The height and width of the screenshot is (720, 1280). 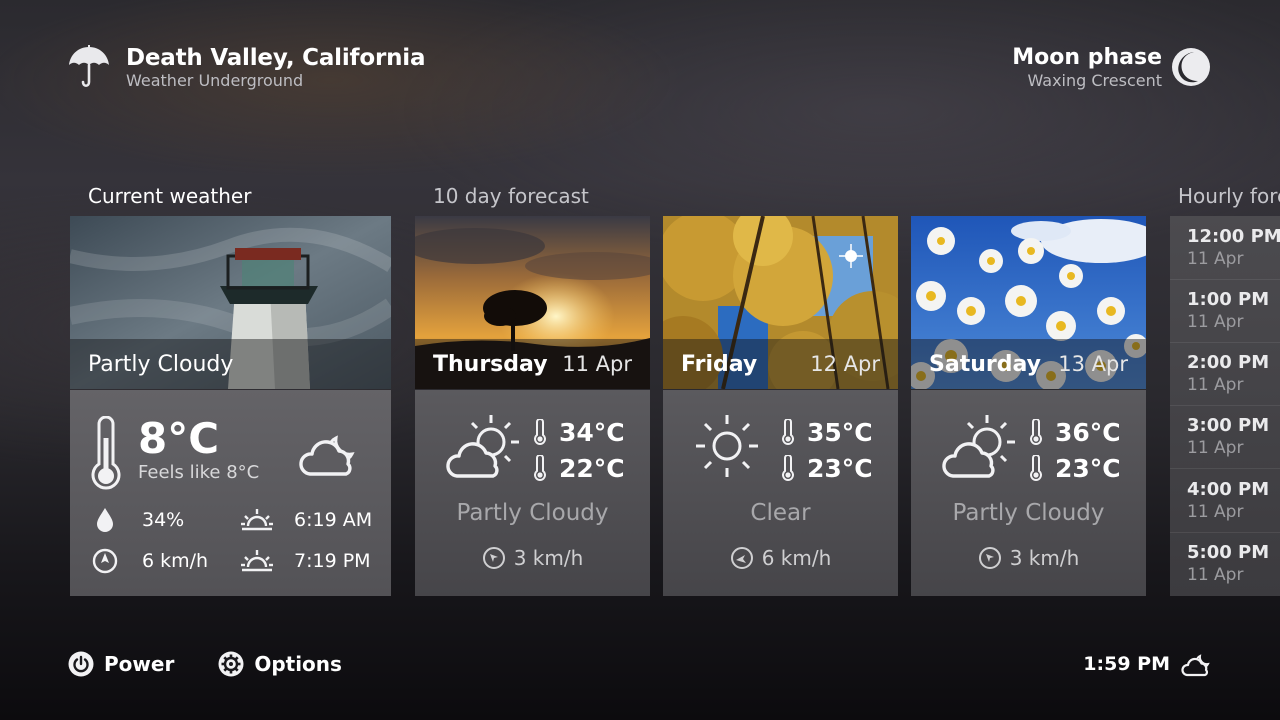 What do you see at coordinates (163, 520) in the screenshot?
I see `humidity-value: 34%` at bounding box center [163, 520].